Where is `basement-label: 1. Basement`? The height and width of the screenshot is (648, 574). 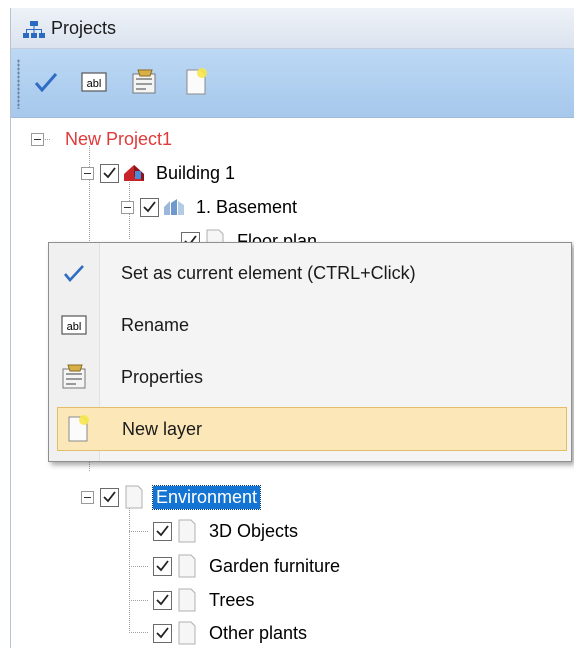
basement-label: 1. Basement is located at coordinates (247, 206).